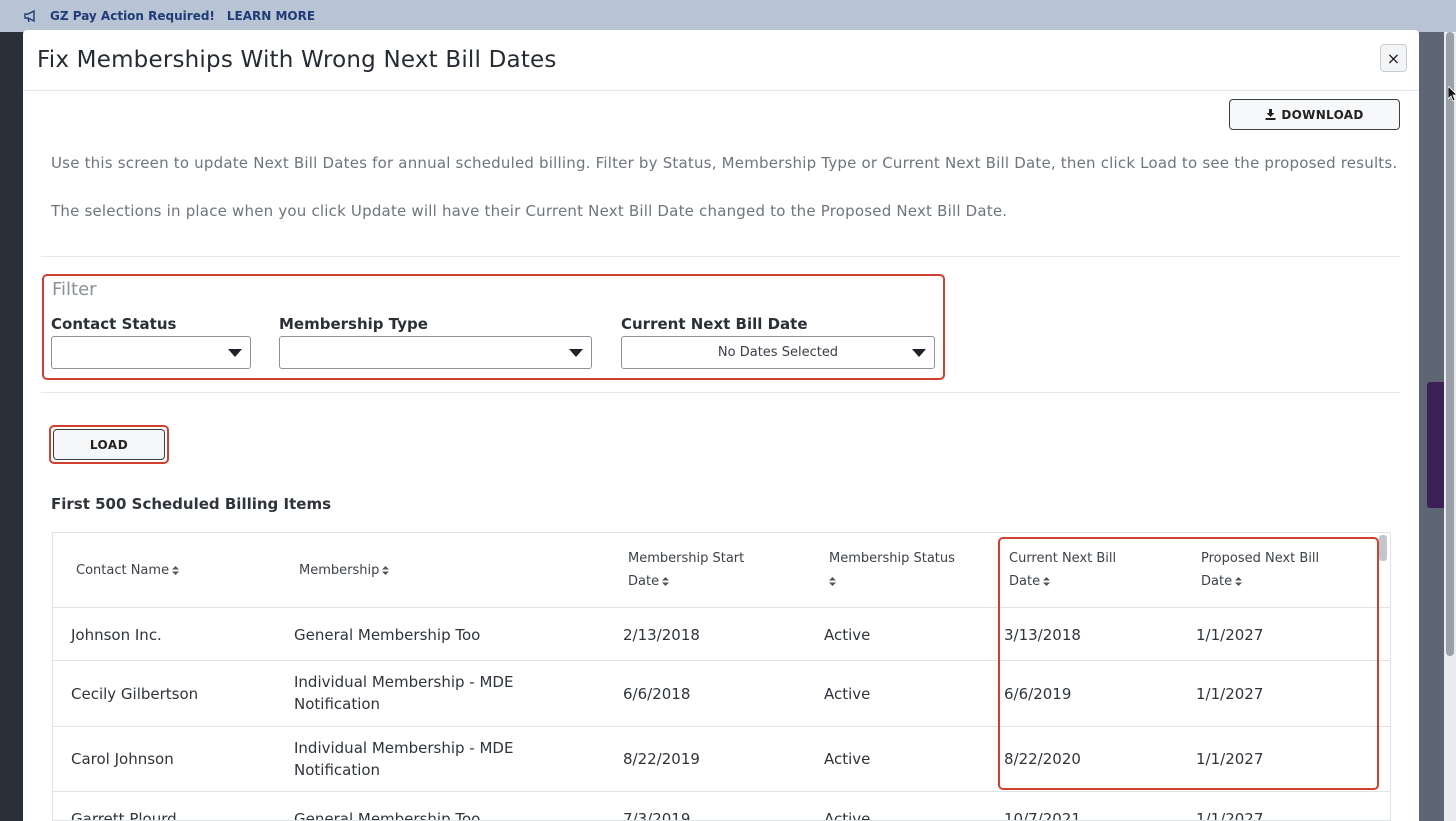 Image resolution: width=1456 pixels, height=821 pixels. What do you see at coordinates (892, 558) in the screenshot?
I see `col-status-label: Membership Status` at bounding box center [892, 558].